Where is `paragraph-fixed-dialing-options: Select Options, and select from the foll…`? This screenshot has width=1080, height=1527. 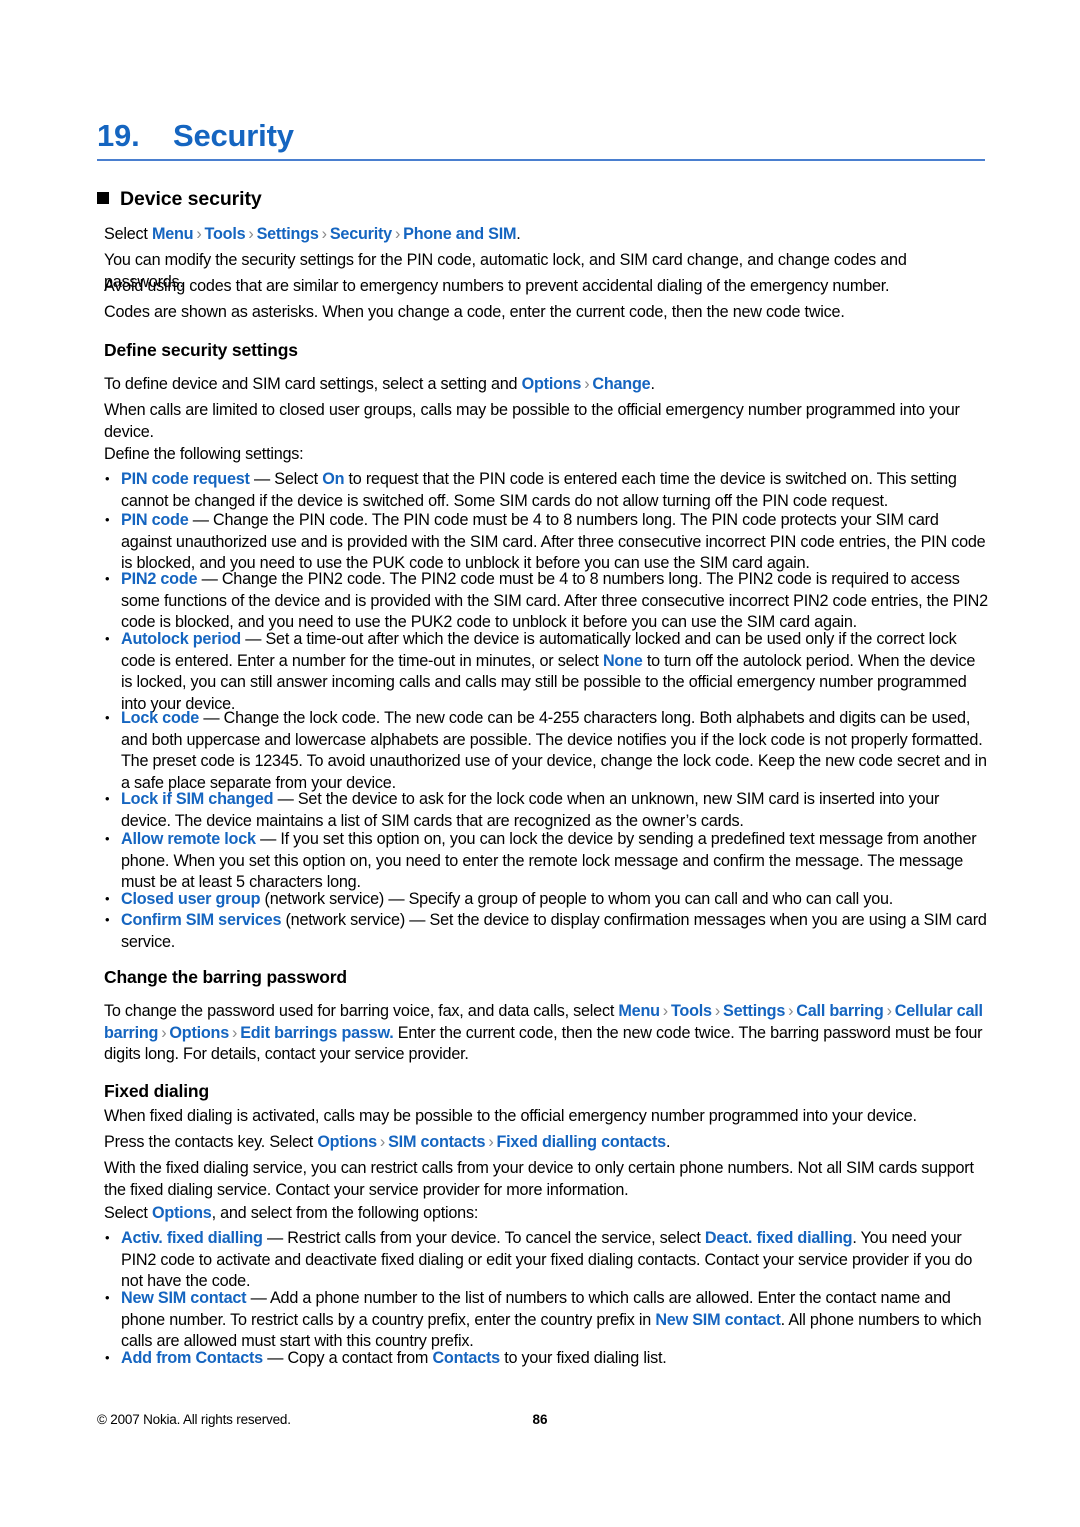
paragraph-fixed-dialing-options: Select Options, and select from the foll… is located at coordinates (546, 1214).